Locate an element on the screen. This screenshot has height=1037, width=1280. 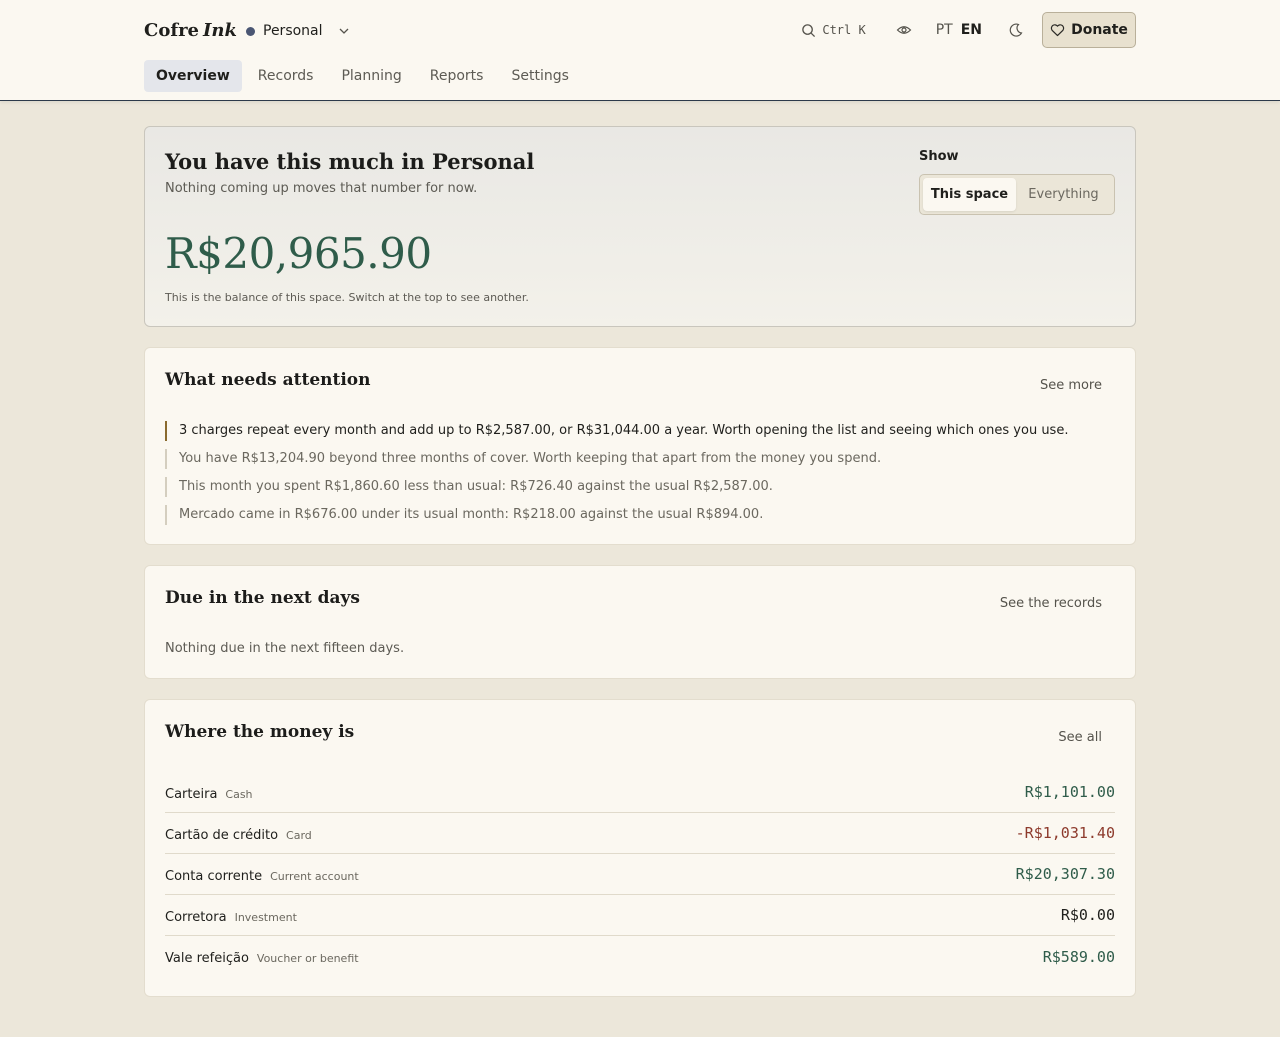
eye-icon is located at coordinates (904, 30).